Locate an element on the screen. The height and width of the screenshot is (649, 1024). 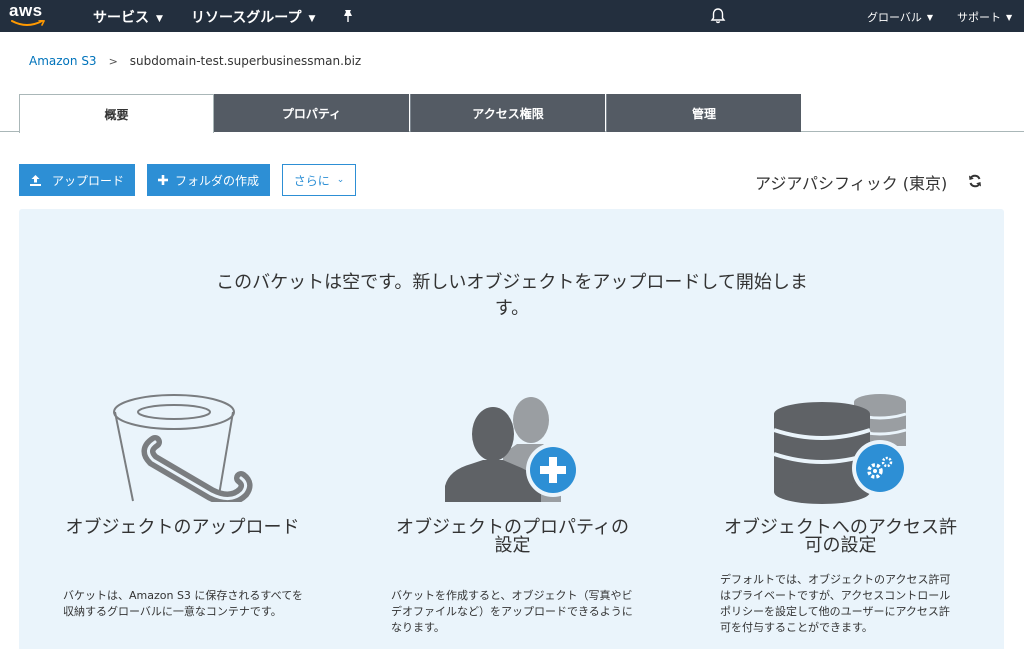
breadcrumb-bucket-name: subdomain-test.superbusinessman.biz is located at coordinates (245, 61).